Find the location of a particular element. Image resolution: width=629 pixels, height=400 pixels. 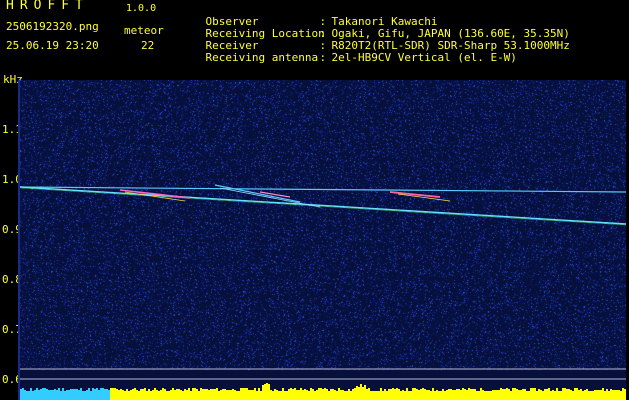

carrier-trace-upper is located at coordinates (323, 189).